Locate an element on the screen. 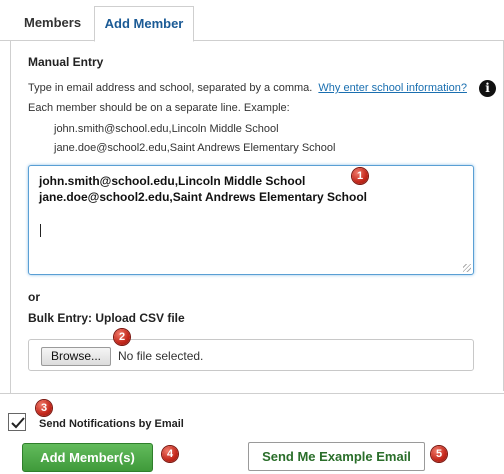  tab-bar: Members Add Member is located at coordinates (252, 21).